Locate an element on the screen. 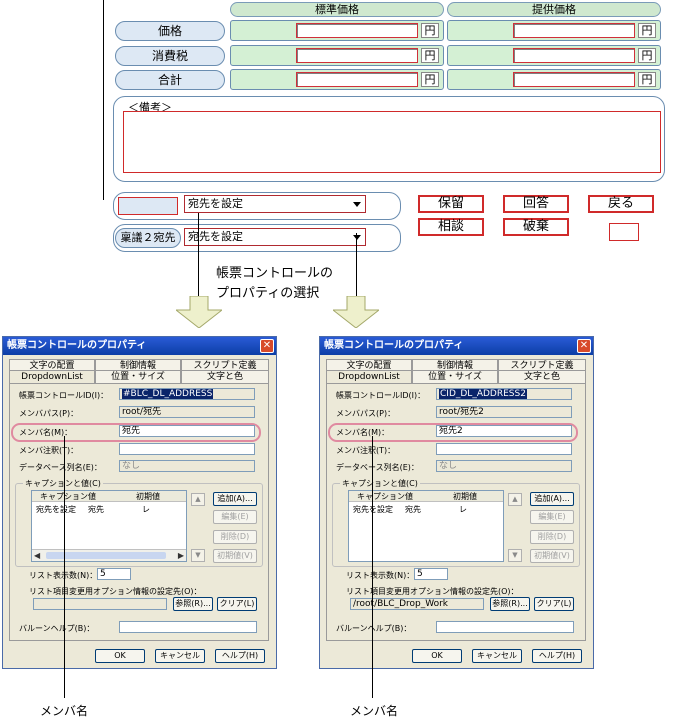  member-path-label: メンバパス(P)： is located at coordinates (49, 413).